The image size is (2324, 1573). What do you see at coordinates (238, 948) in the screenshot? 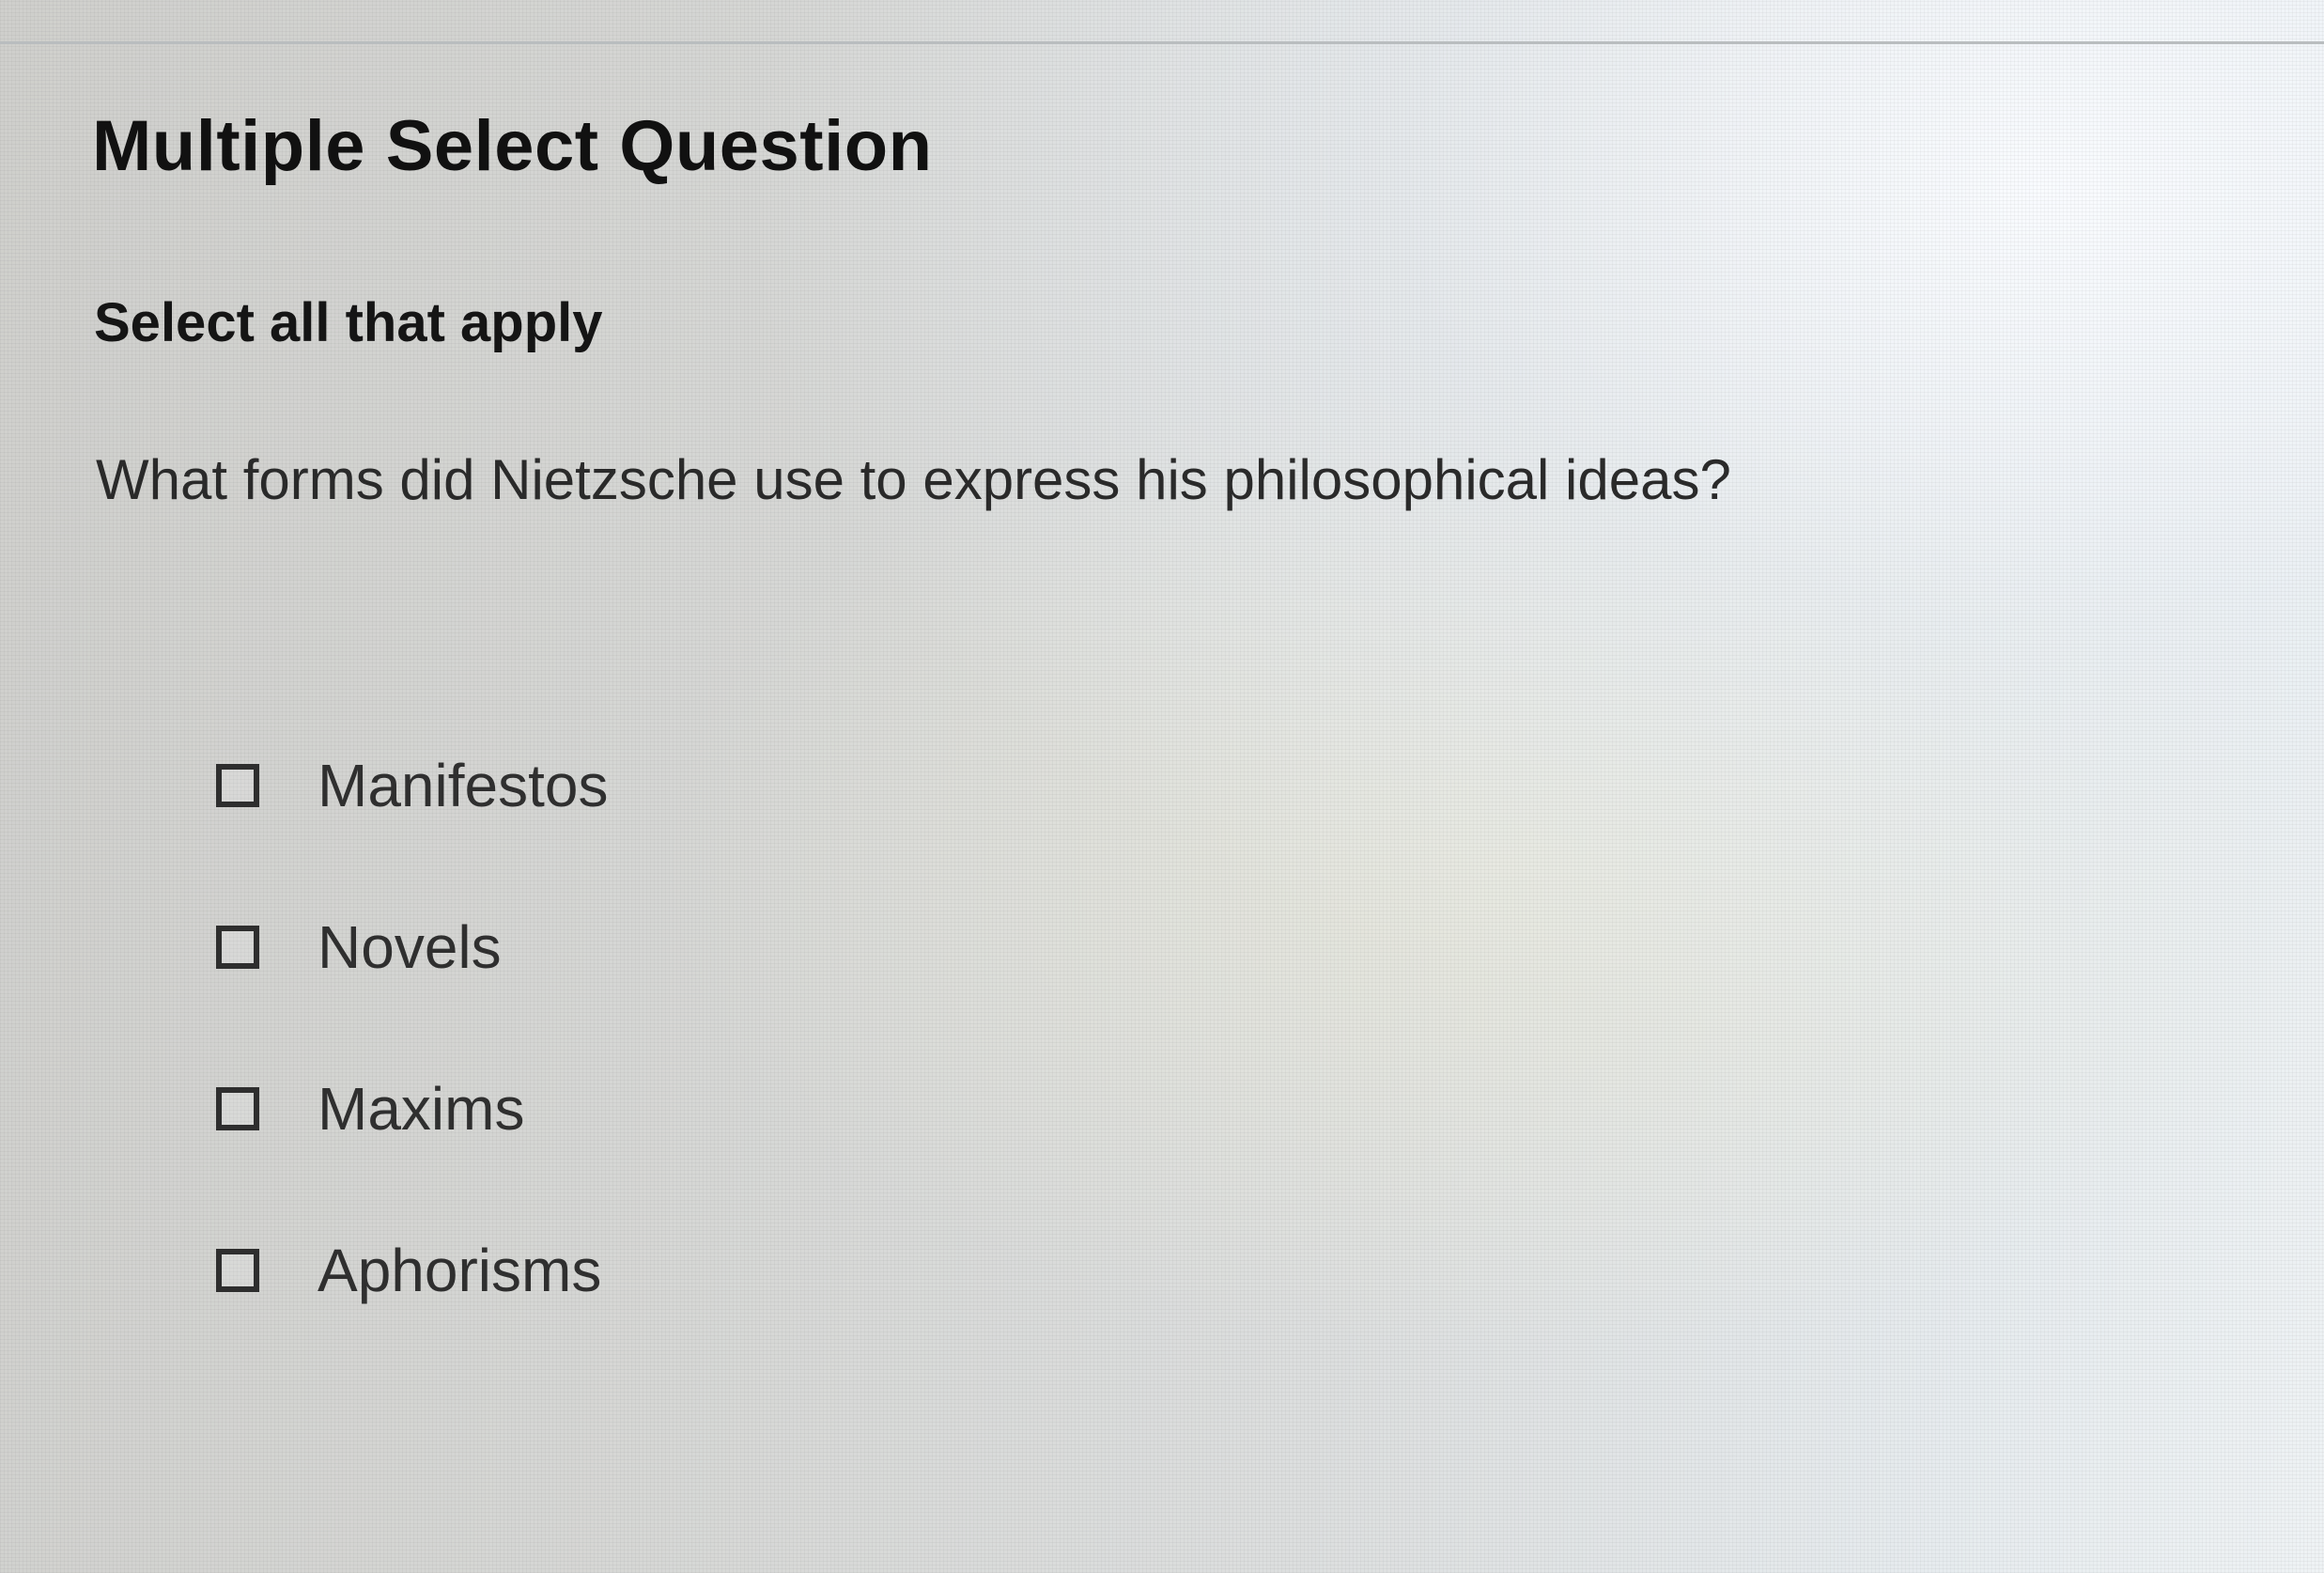
I see `checkbox-novels` at bounding box center [238, 948].